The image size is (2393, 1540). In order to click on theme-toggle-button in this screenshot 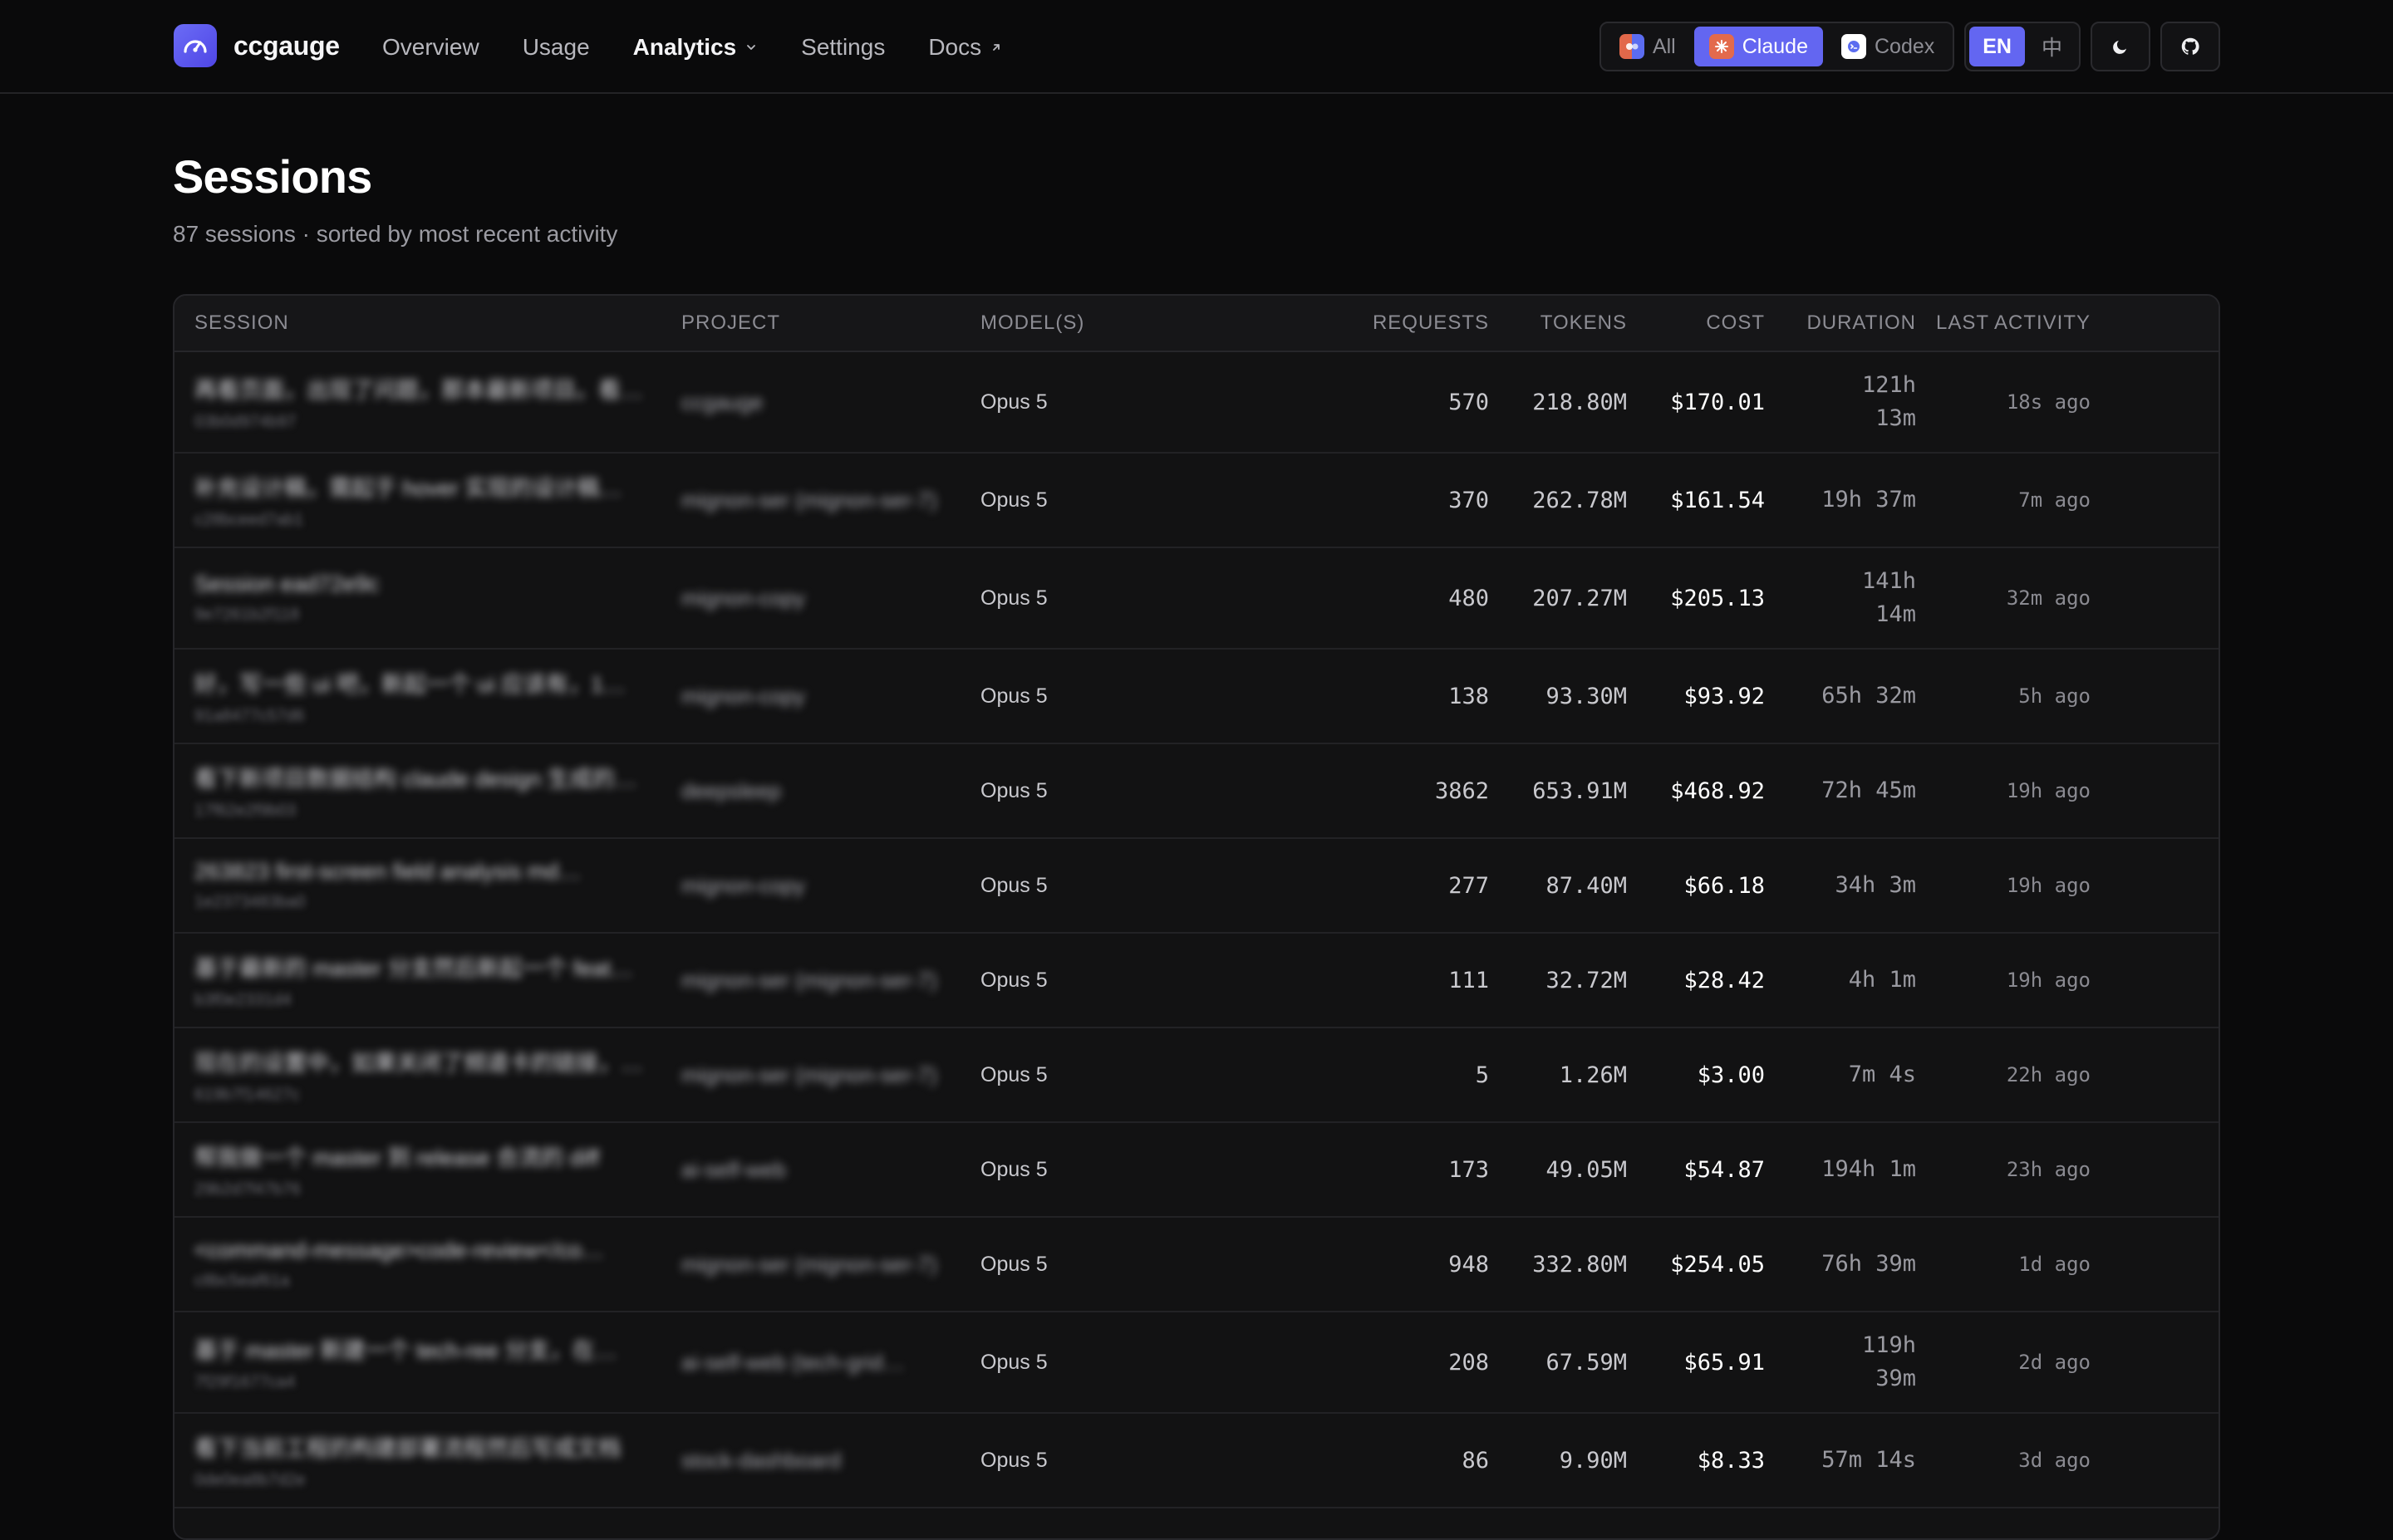, I will do `click(2120, 46)`.